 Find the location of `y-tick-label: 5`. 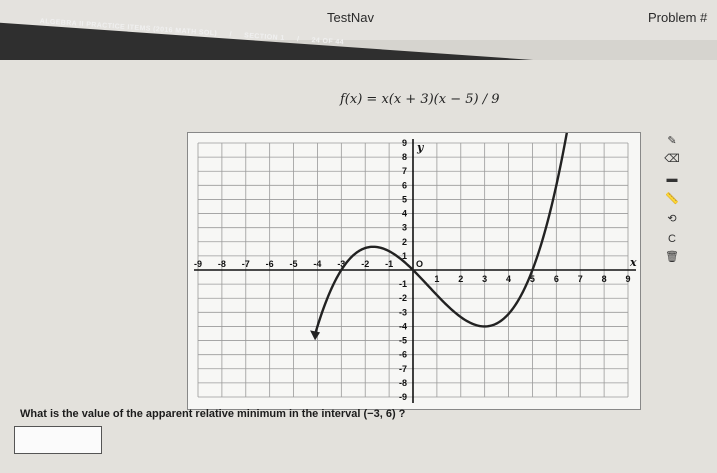

y-tick-label: 5 is located at coordinates (404, 199).